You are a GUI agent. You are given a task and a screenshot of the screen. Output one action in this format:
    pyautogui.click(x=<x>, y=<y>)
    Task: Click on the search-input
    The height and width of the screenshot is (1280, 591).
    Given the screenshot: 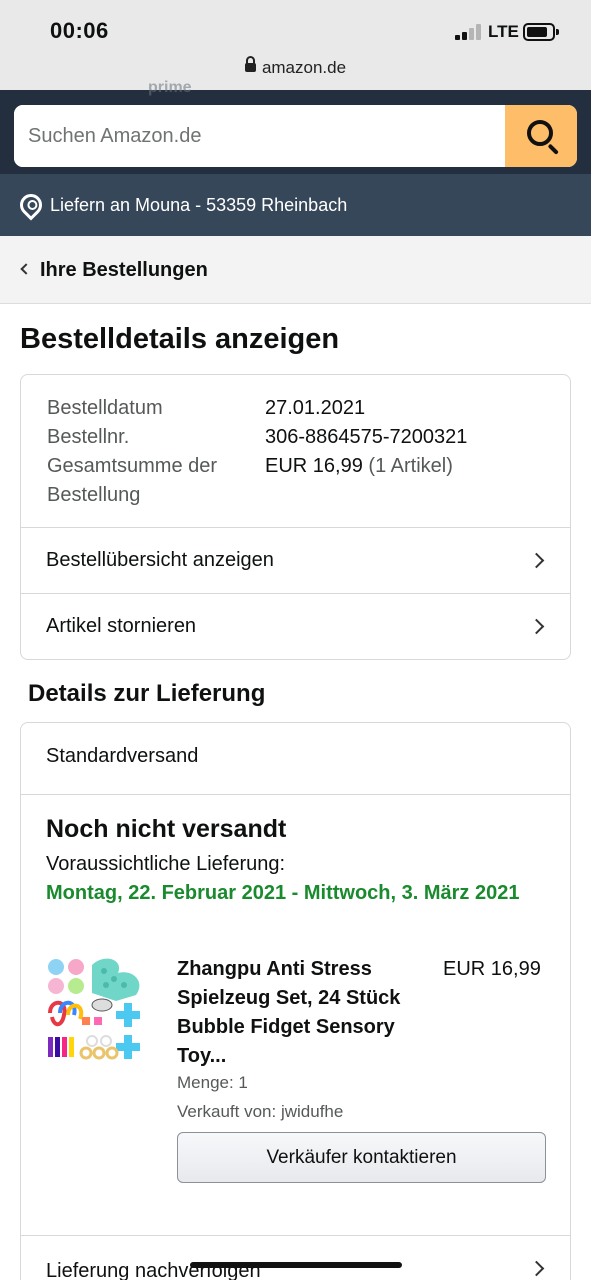 What is the action you would take?
    pyautogui.click(x=259, y=136)
    